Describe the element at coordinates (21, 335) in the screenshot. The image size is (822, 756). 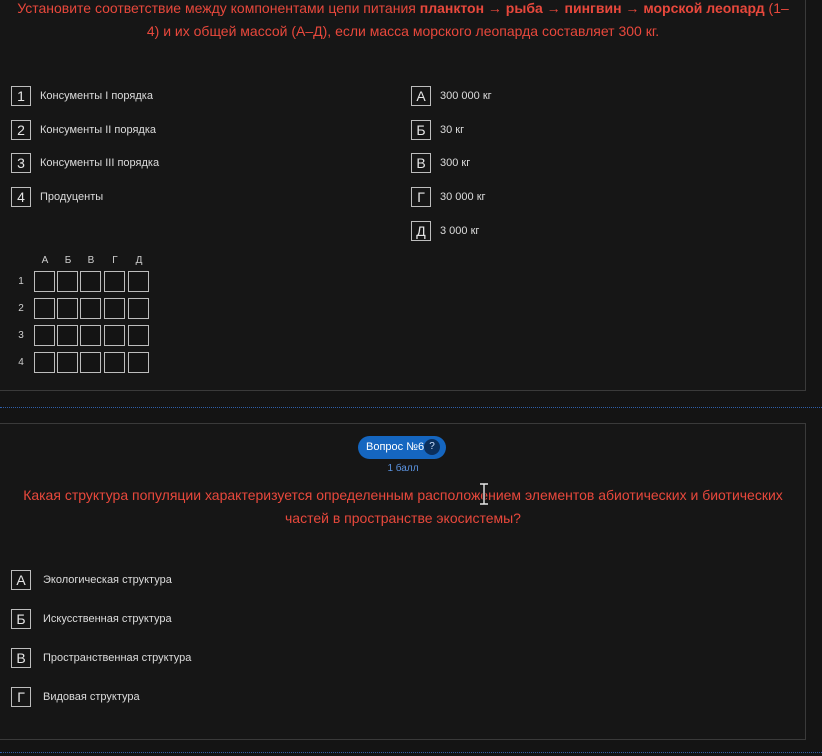
I see `grid-row-header: 3` at that location.